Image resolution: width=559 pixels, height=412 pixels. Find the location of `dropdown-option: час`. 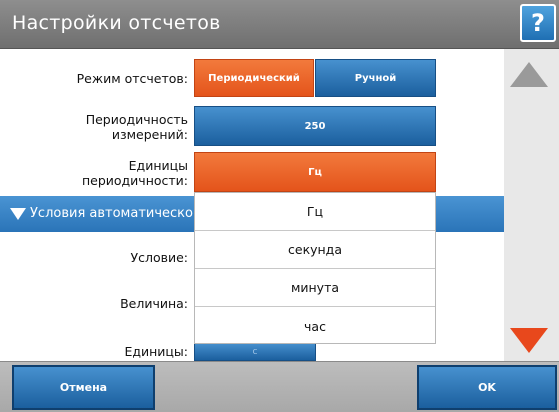

dropdown-option: час is located at coordinates (315, 326).